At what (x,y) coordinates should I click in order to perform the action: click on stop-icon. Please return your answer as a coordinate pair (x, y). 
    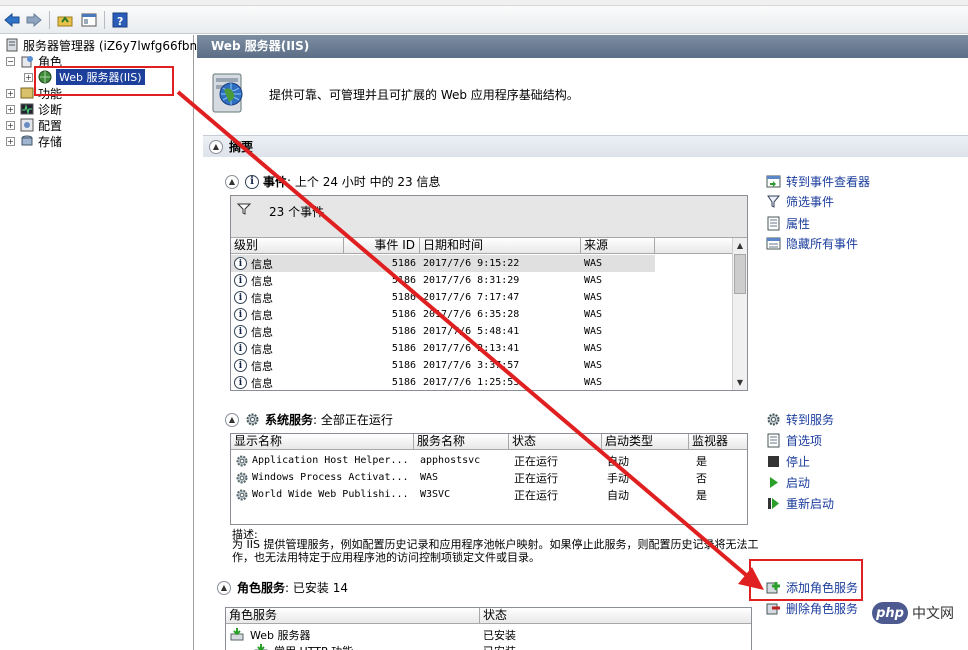
    Looking at the image, I should click on (773, 461).